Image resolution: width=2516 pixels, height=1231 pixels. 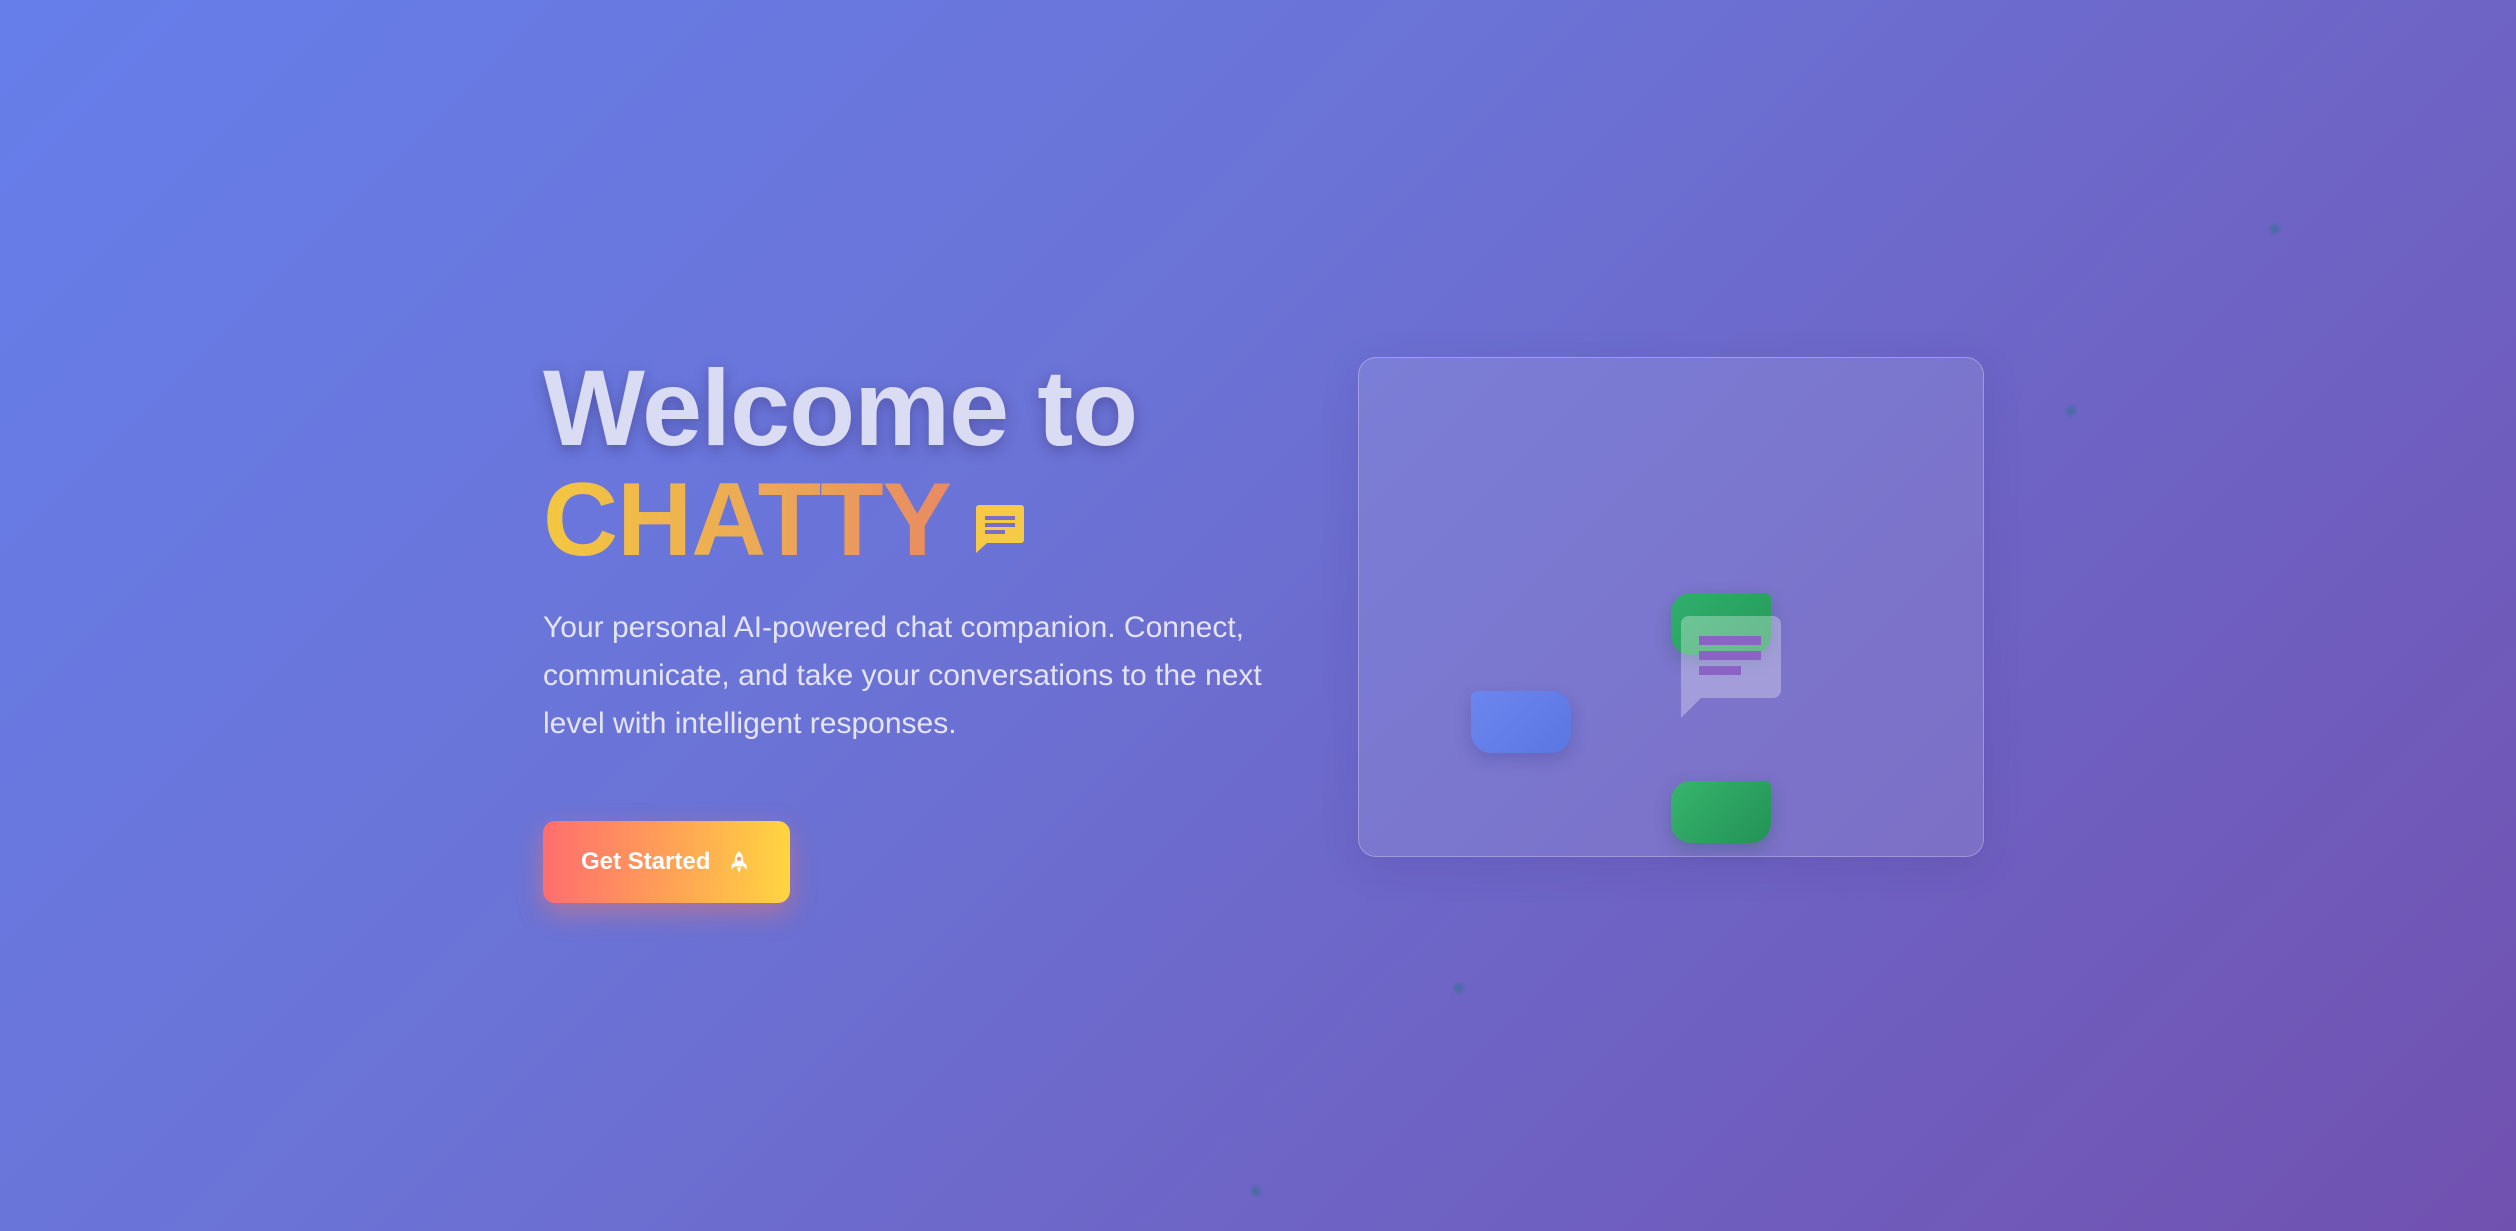 I want to click on get-started-button: Get Started, so click(x=667, y=862).